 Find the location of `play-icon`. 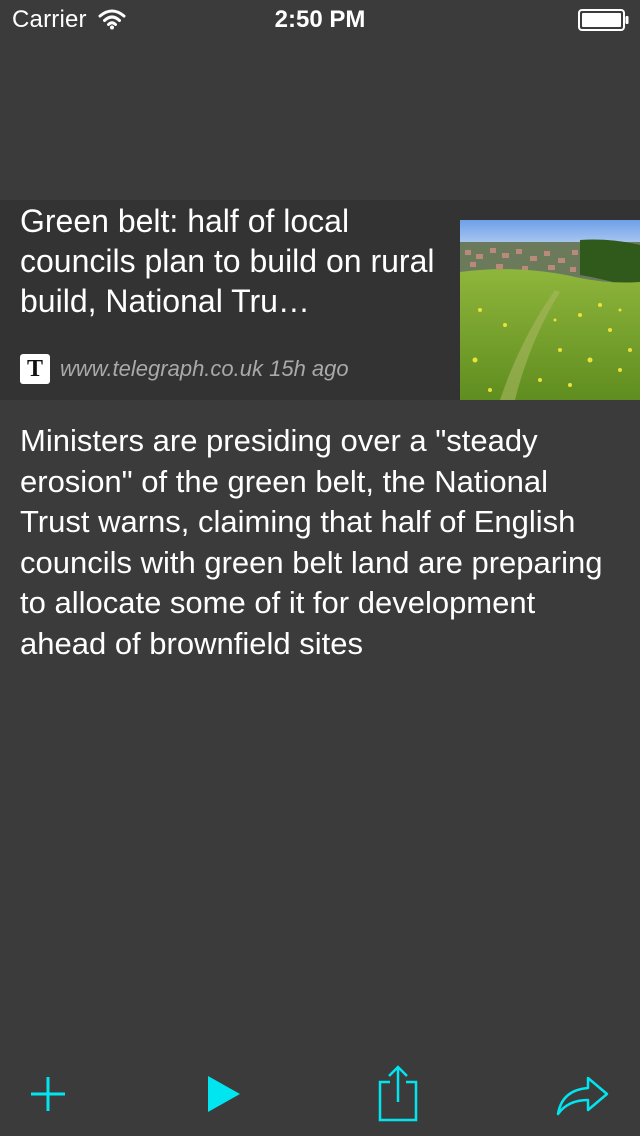

play-icon is located at coordinates (224, 1094).